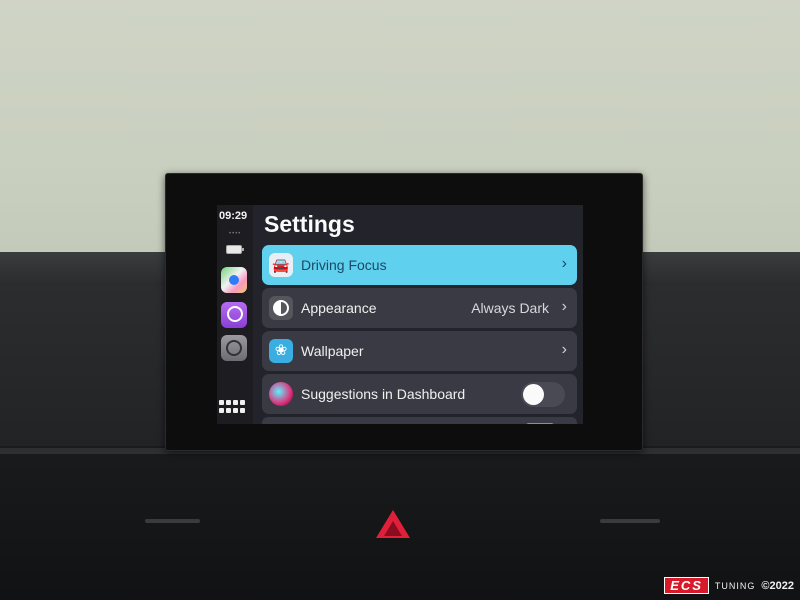  I want to click on settings-row-driving-focus: 🚘 Driving Focus ›, so click(419, 265).